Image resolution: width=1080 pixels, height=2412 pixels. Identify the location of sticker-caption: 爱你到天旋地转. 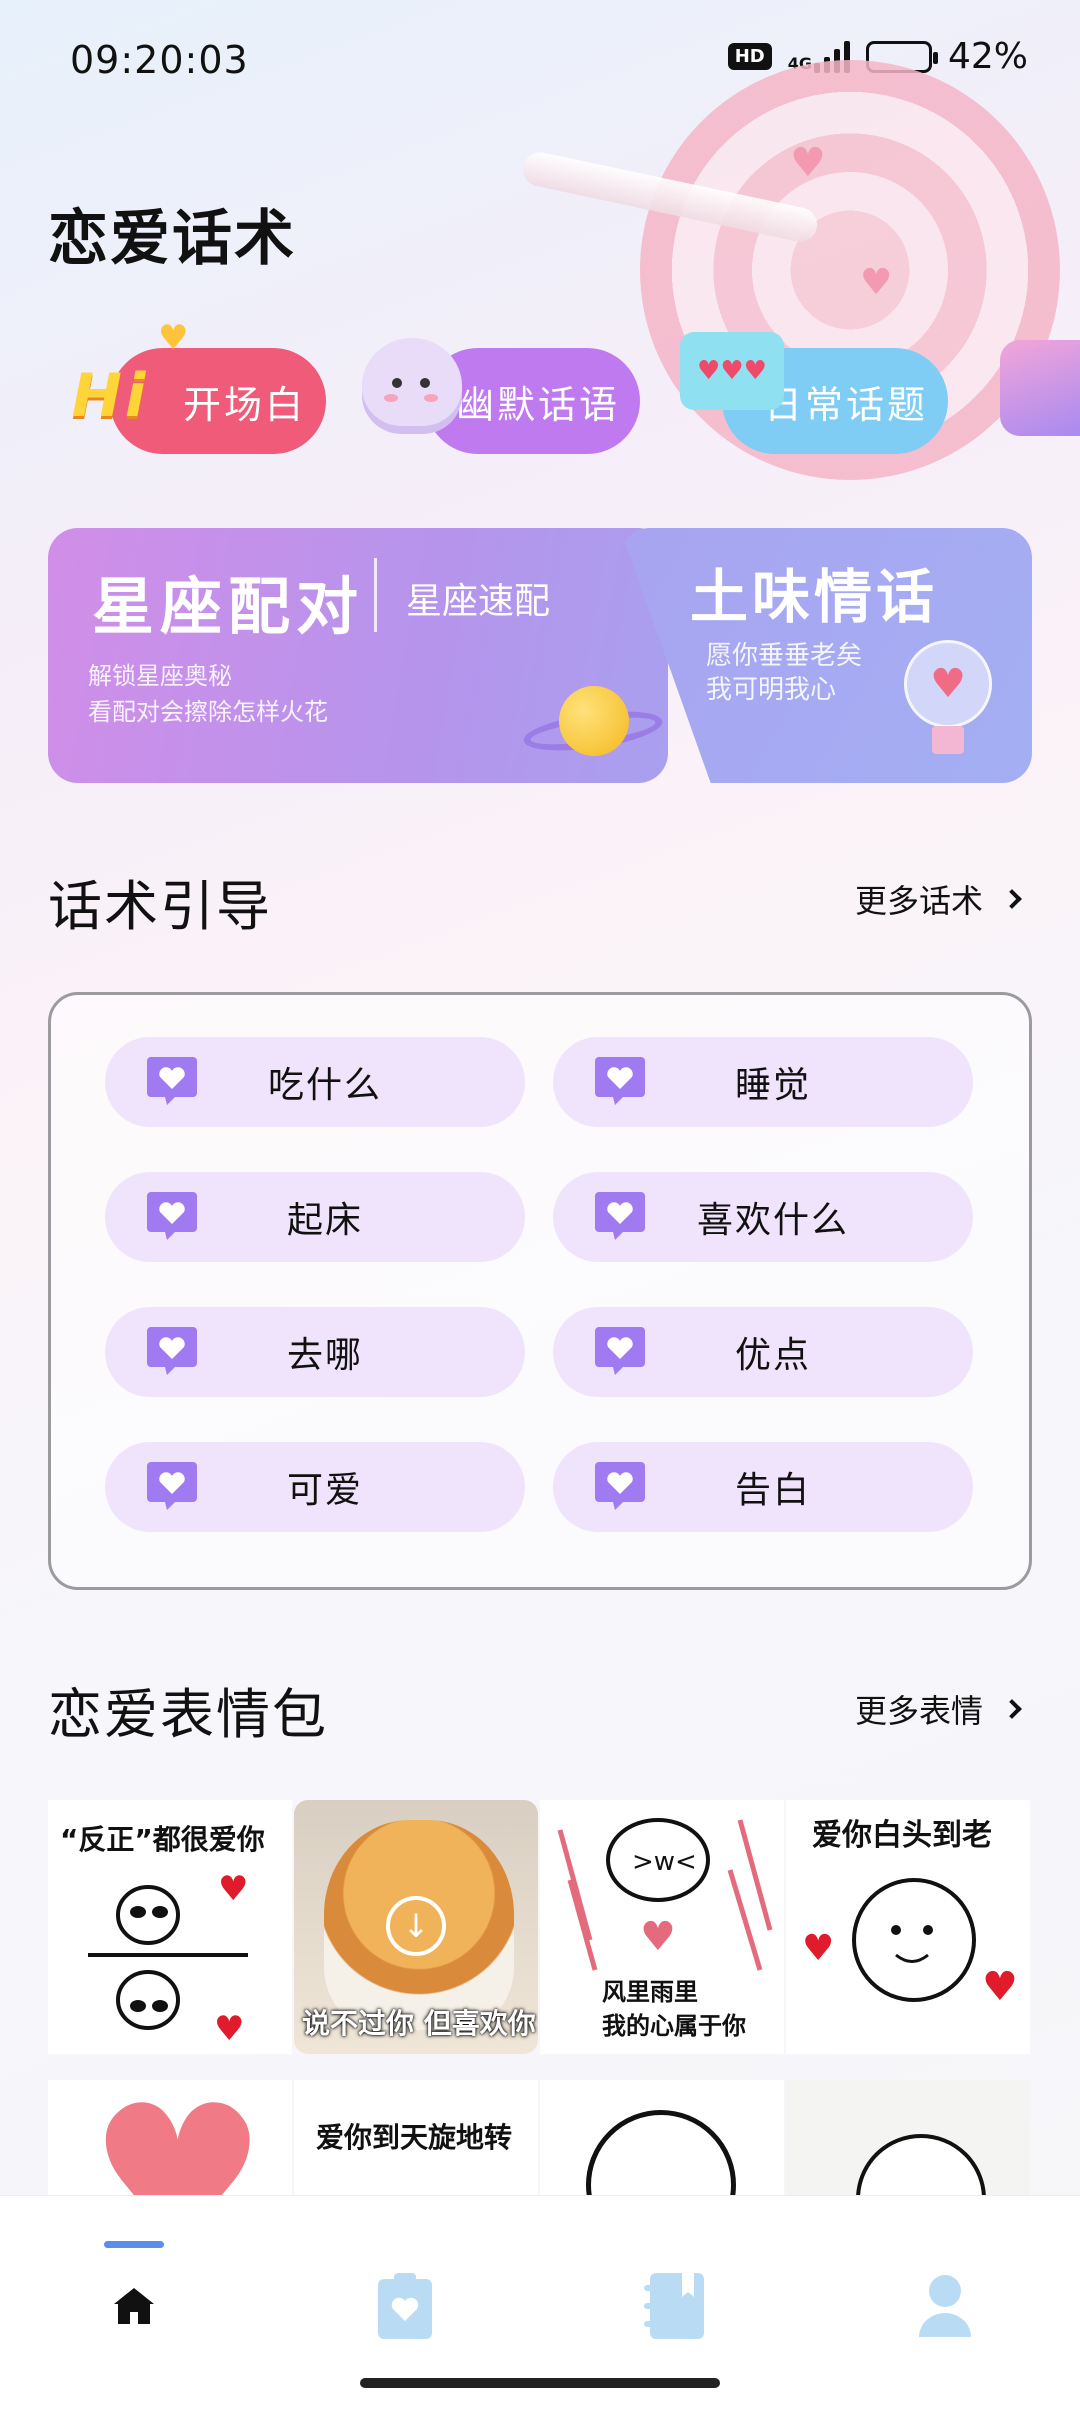
(414, 2137).